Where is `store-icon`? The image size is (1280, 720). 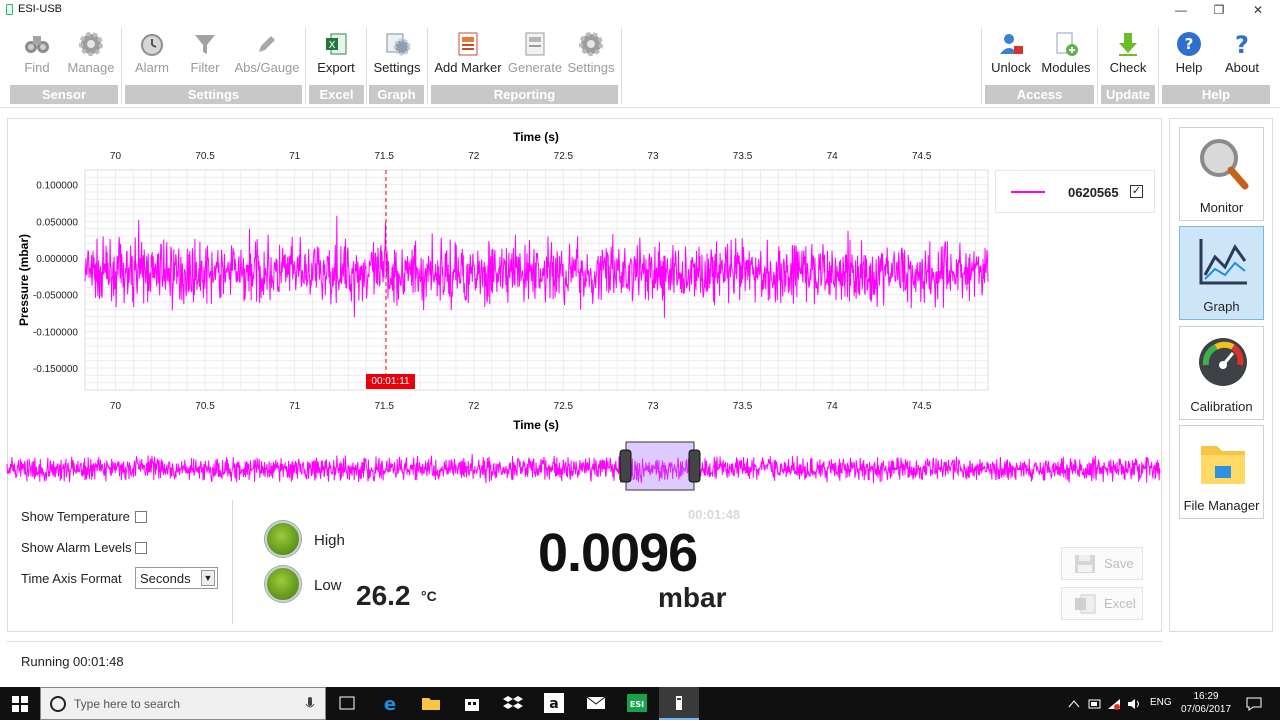 store-icon is located at coordinates (472, 703).